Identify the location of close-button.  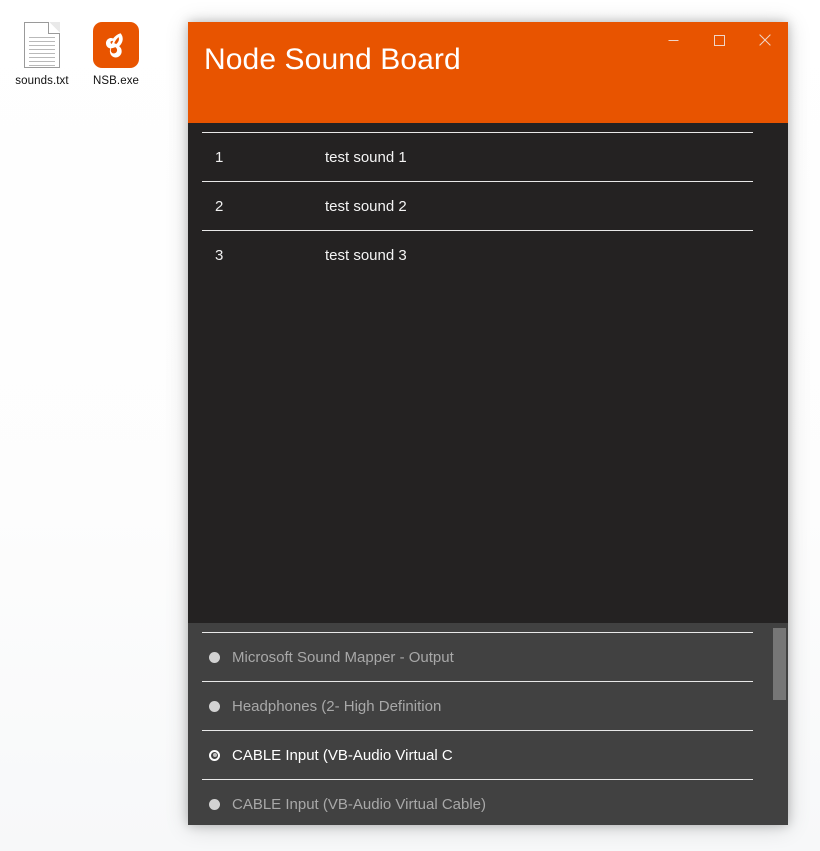
(765, 40).